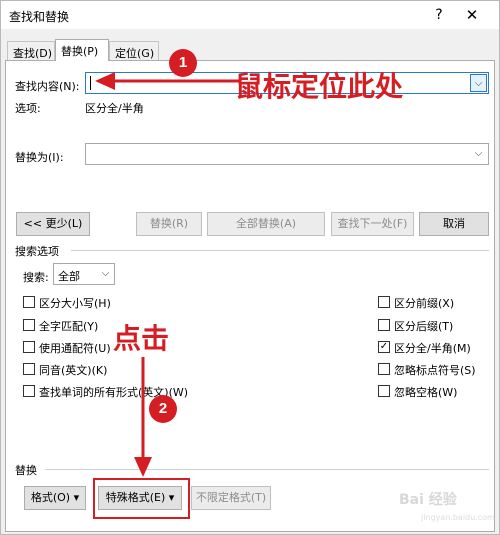 The image size is (500, 535). Describe the element at coordinates (169, 224) in the screenshot. I see `replace-button: 替换(R)` at that location.